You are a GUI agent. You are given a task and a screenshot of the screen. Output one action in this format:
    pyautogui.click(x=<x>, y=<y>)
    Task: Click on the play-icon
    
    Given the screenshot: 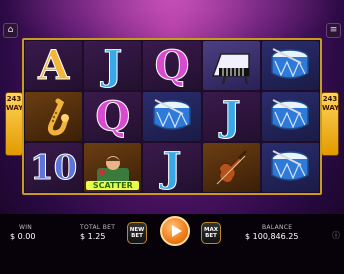 What is the action you would take?
    pyautogui.click(x=176, y=231)
    